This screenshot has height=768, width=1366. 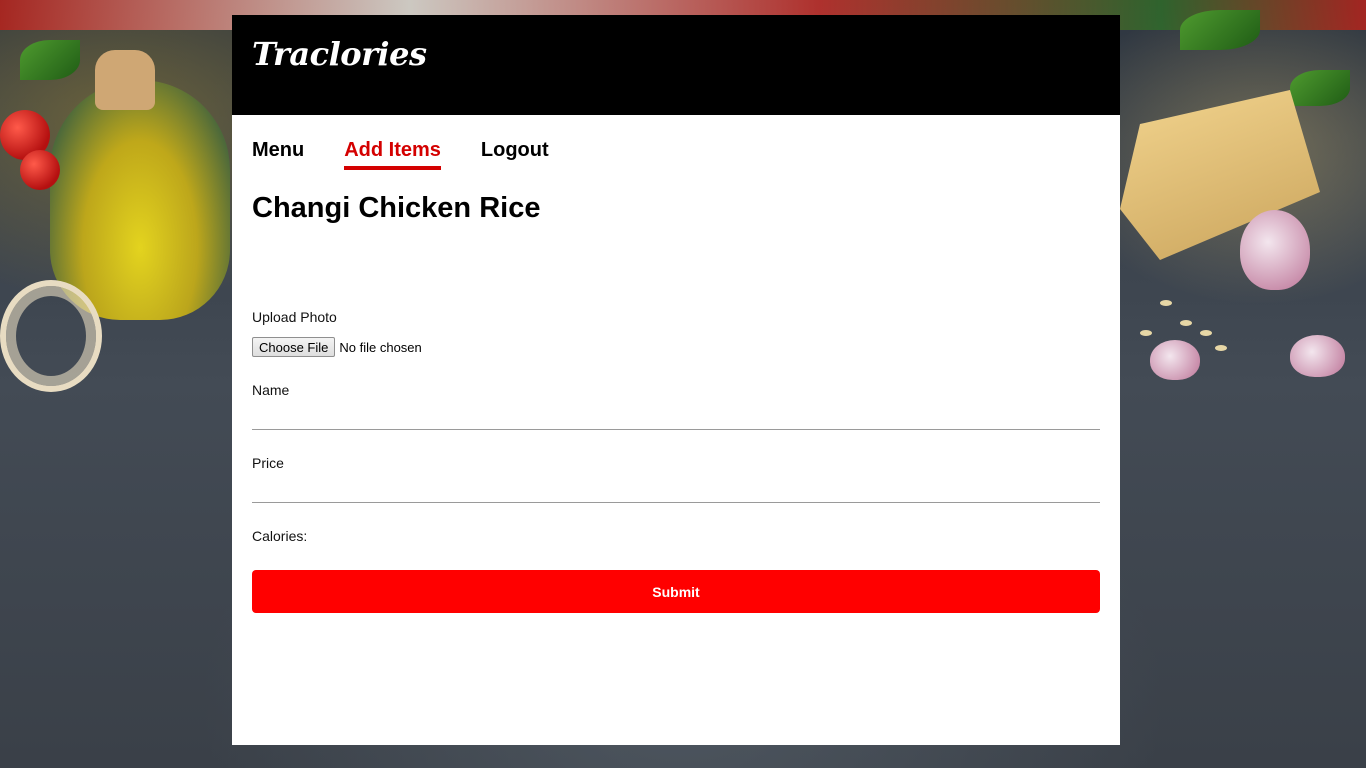 What do you see at coordinates (676, 415) in the screenshot?
I see `name-input` at bounding box center [676, 415].